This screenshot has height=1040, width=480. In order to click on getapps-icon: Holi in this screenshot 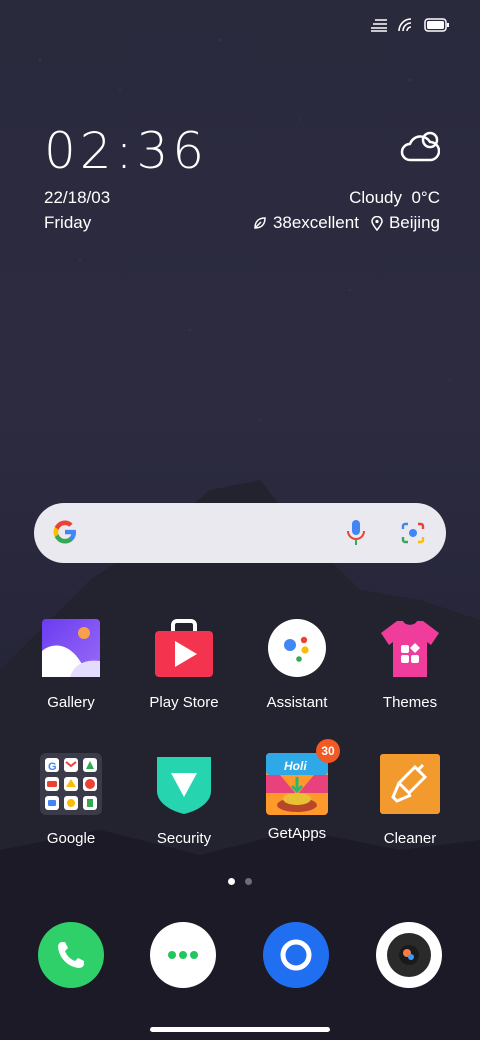, I will do `click(297, 784)`.